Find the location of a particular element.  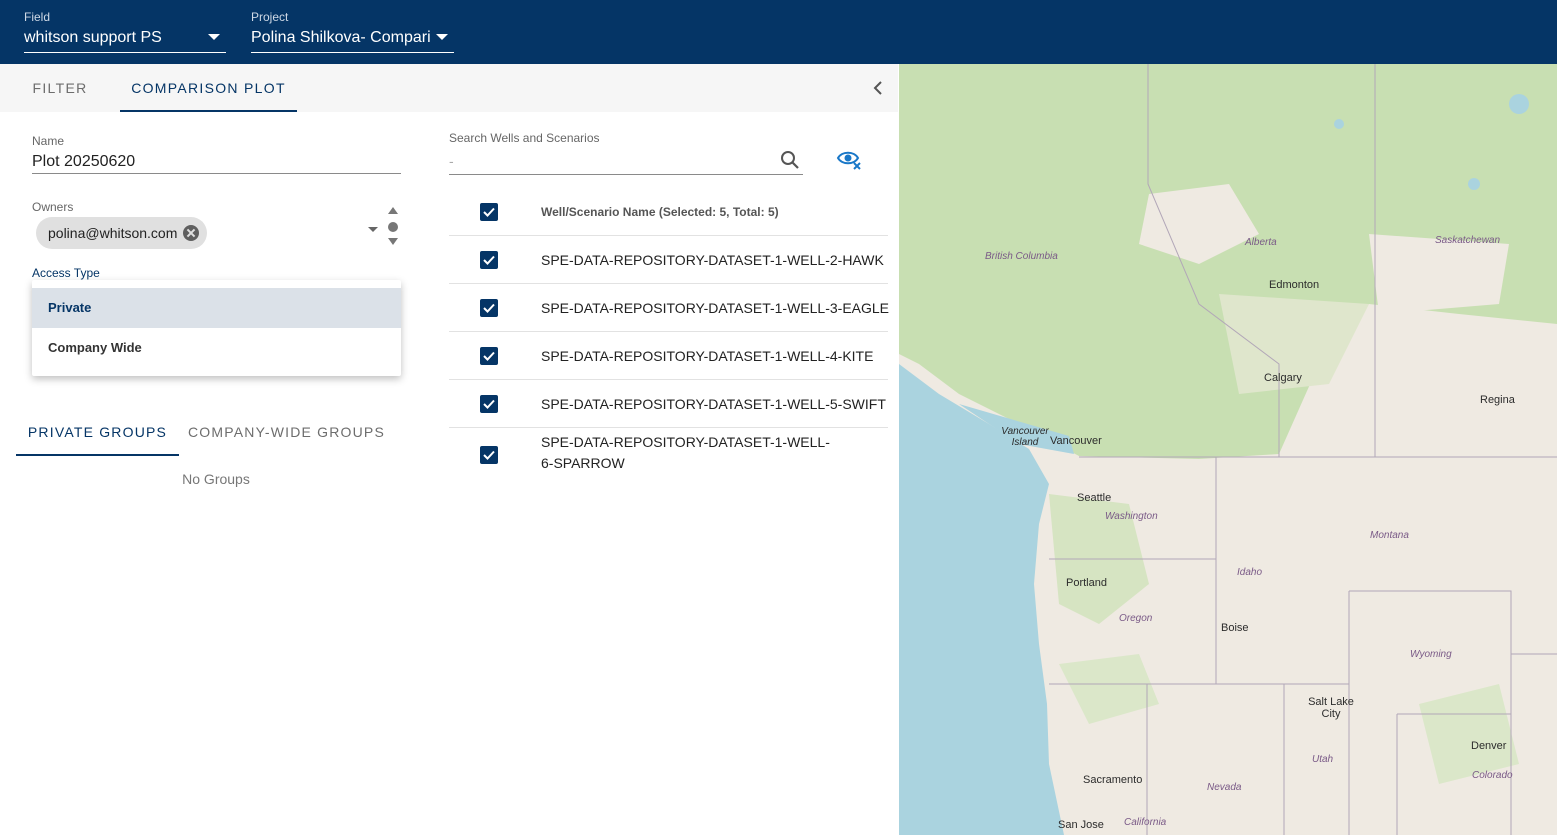

tab-private-groups: PRIVATE GROUPS is located at coordinates (97, 432).